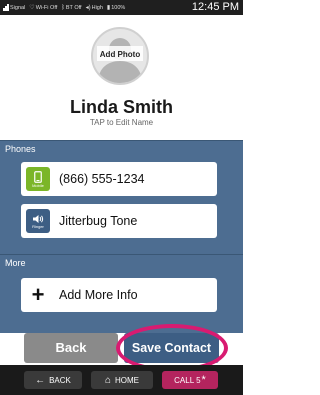 This screenshot has height=395, width=320. What do you see at coordinates (38, 226) in the screenshot?
I see `ringer-badge-label: Ringer` at bounding box center [38, 226].